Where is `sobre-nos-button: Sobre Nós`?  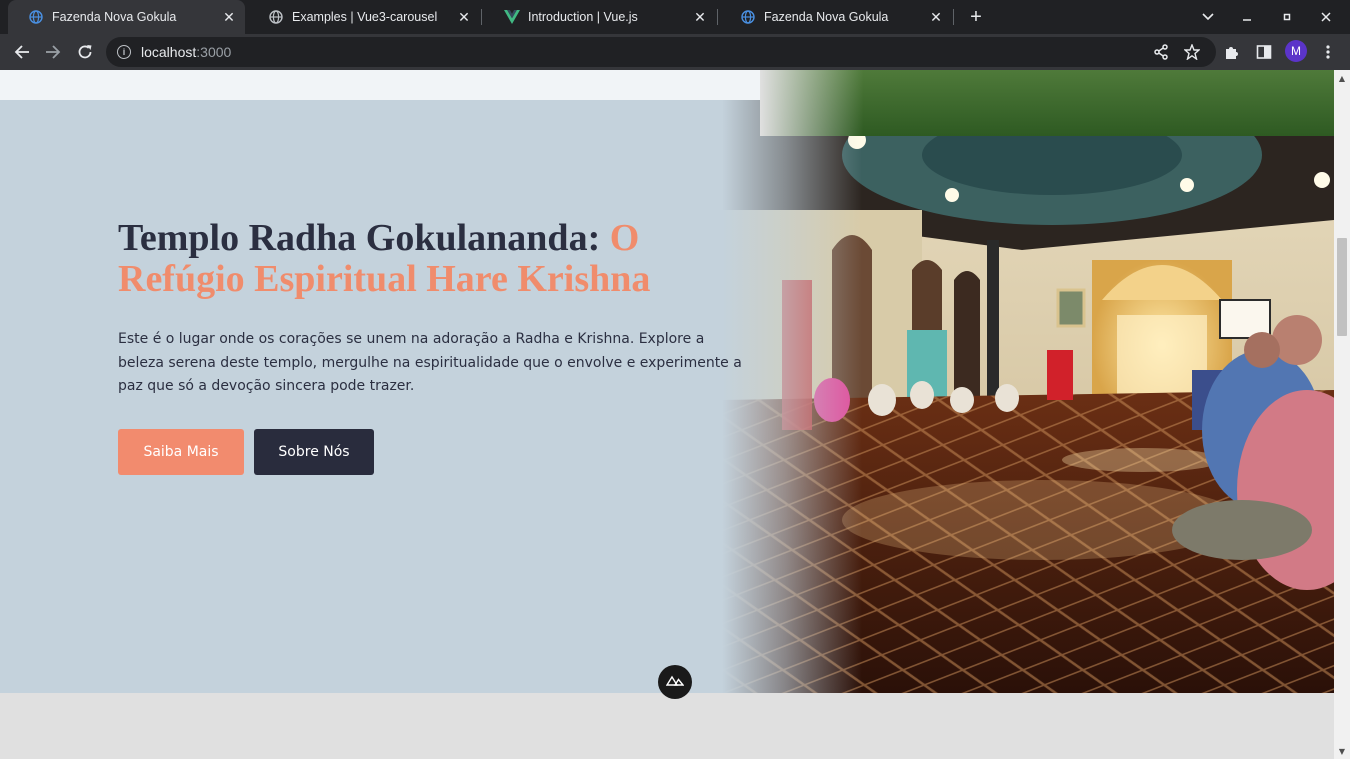
sobre-nos-button: Sobre Nós is located at coordinates (314, 452).